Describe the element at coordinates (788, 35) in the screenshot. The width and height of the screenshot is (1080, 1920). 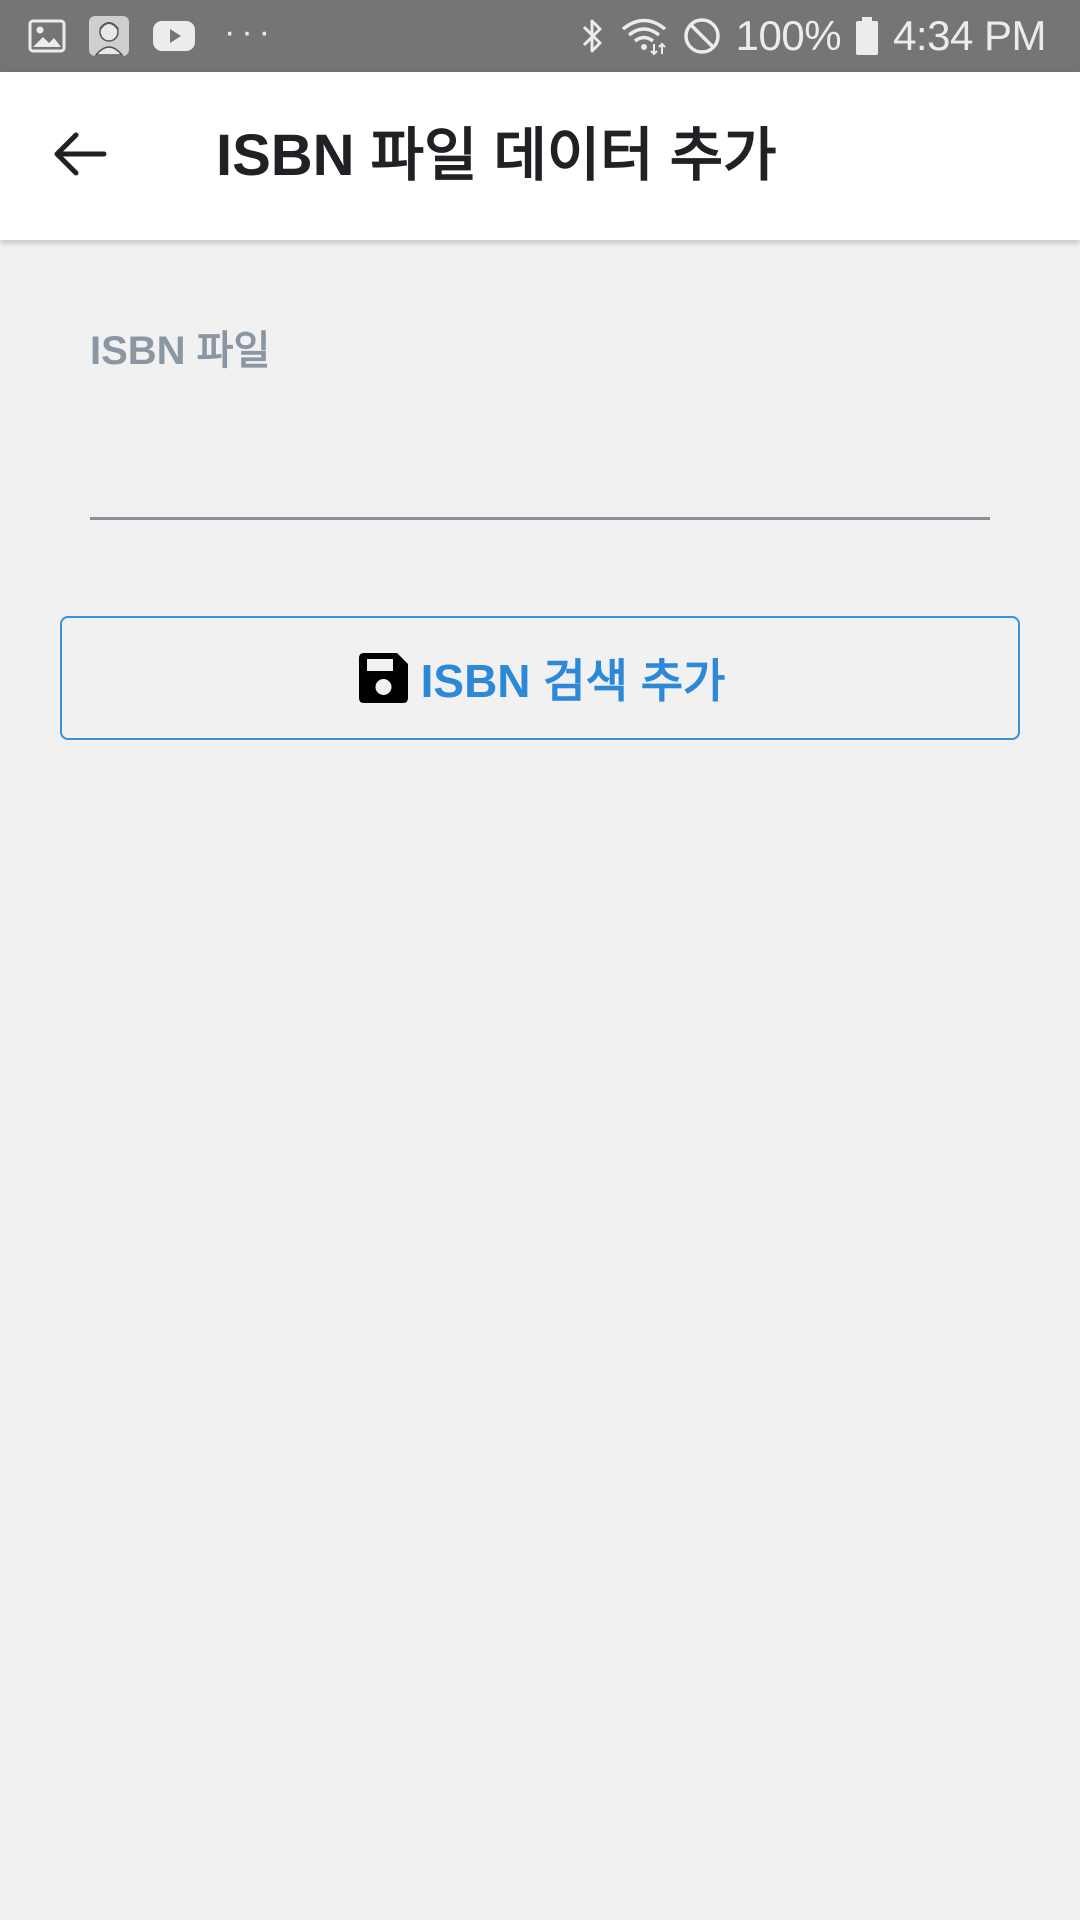
I see `battery-percent: 100%` at that location.